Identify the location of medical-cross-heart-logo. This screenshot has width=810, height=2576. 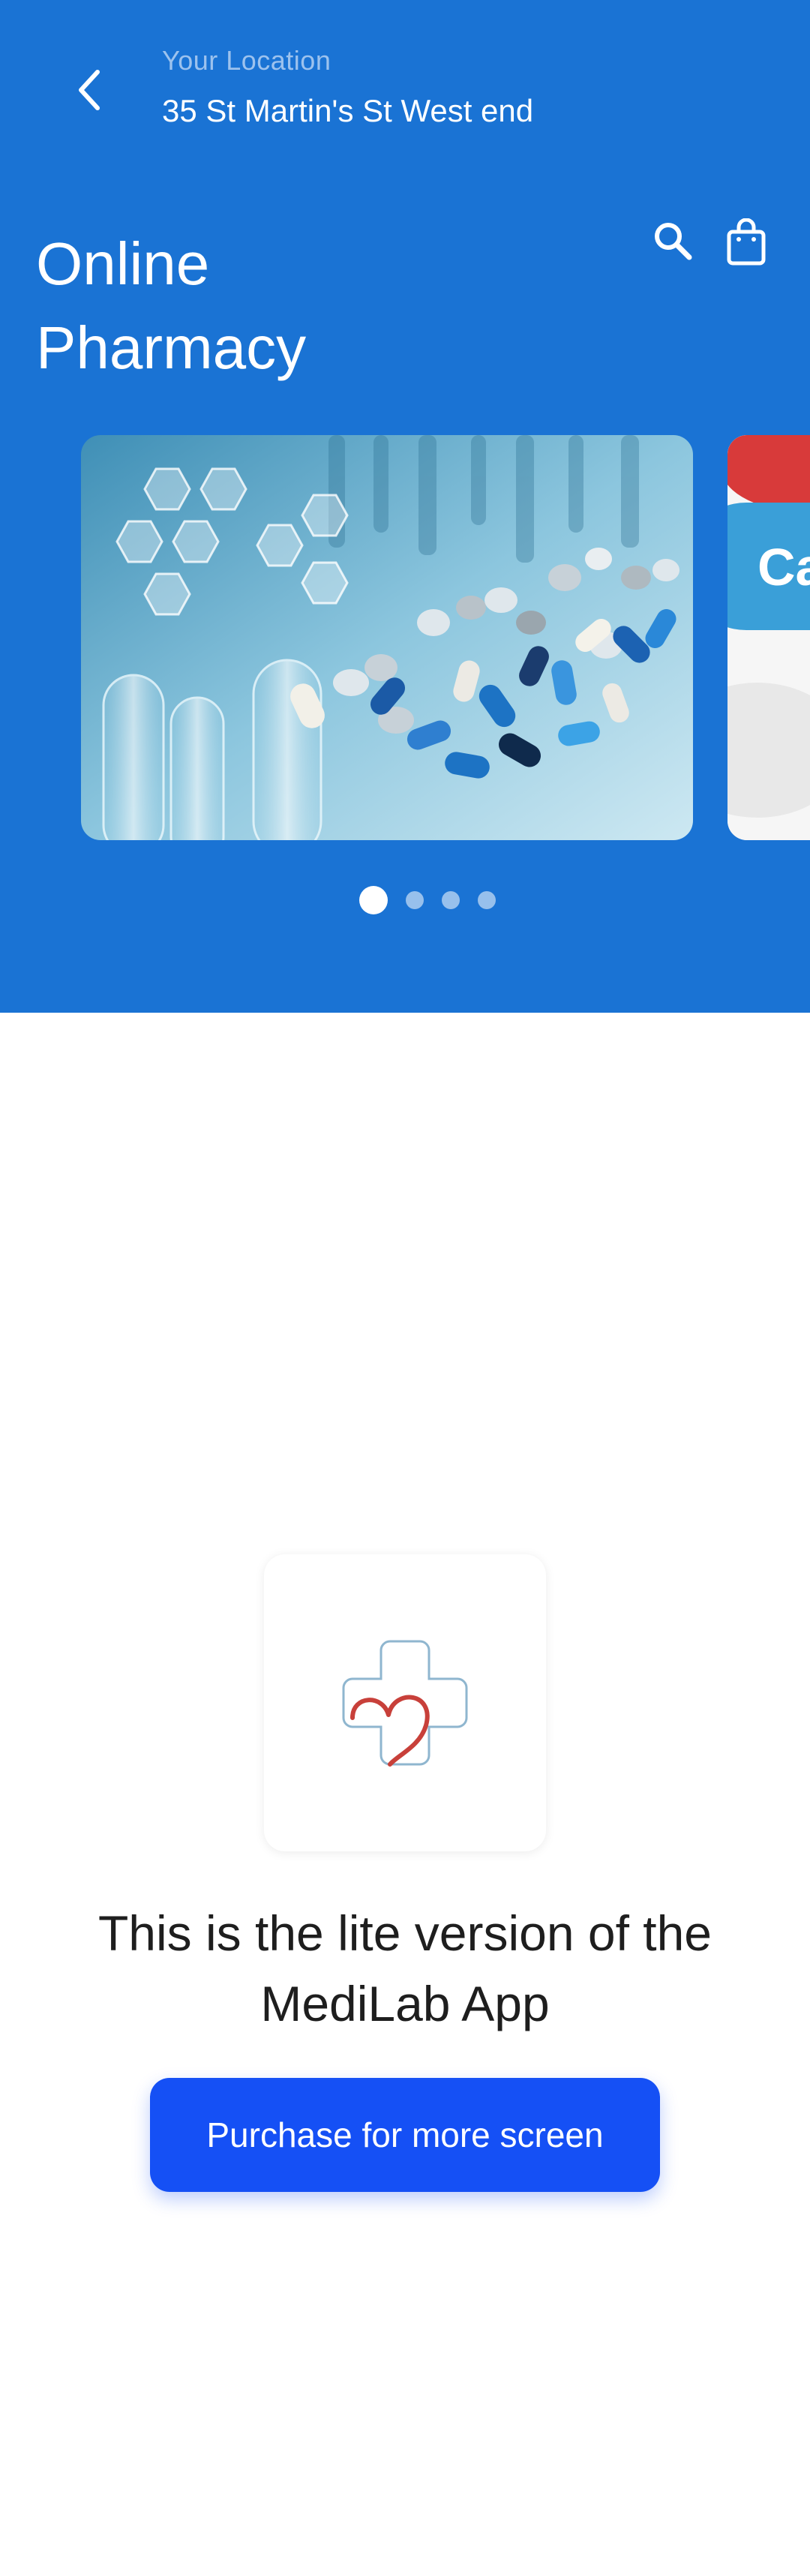
(405, 1703).